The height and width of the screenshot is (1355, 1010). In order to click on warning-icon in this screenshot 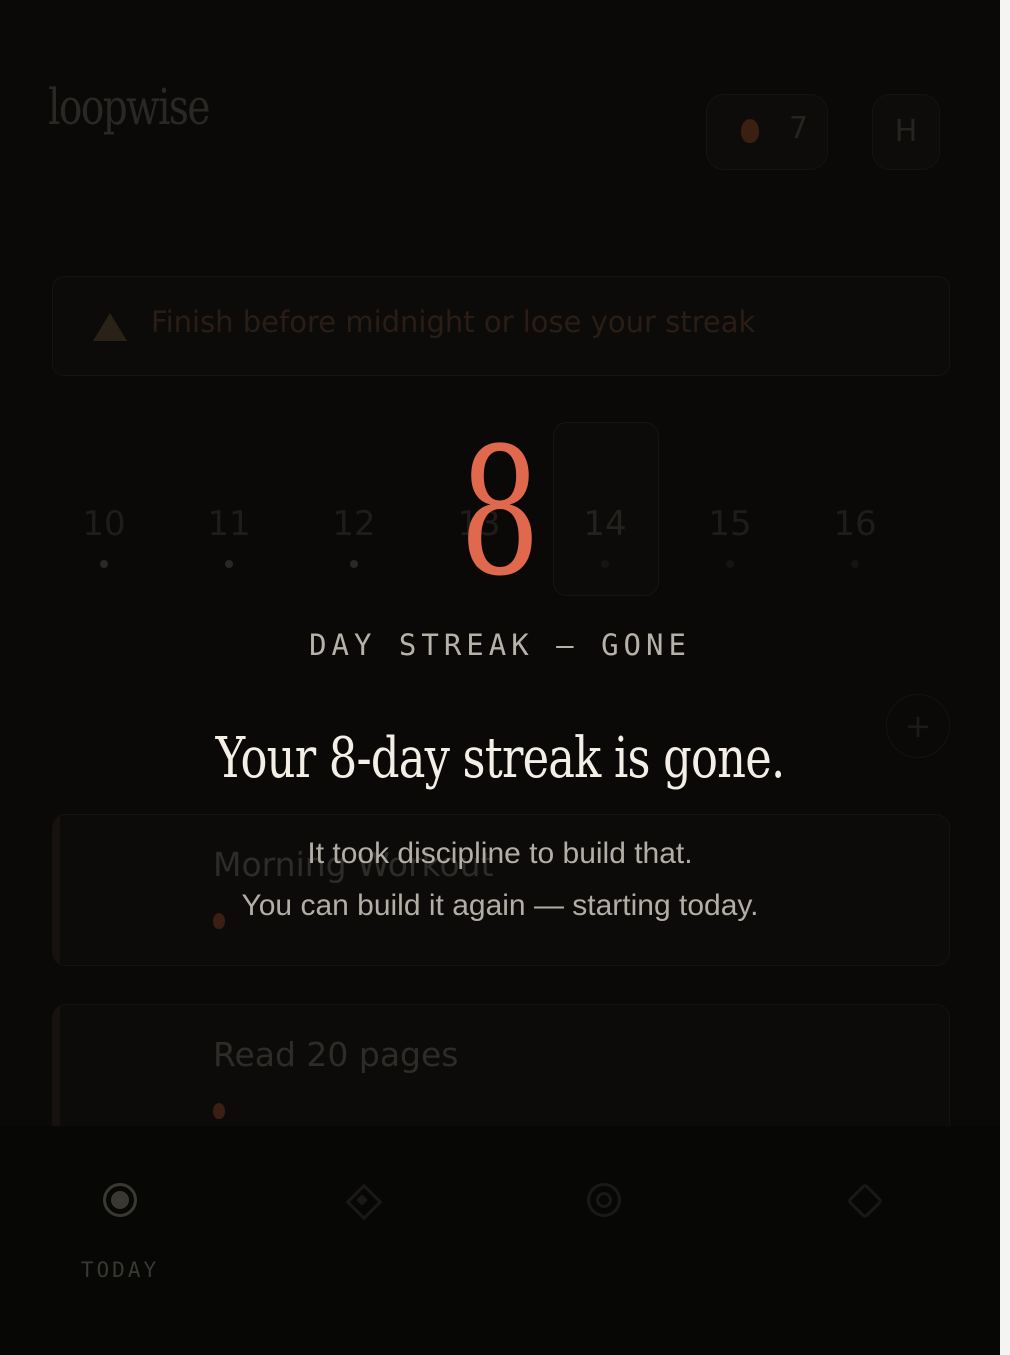, I will do `click(110, 327)`.